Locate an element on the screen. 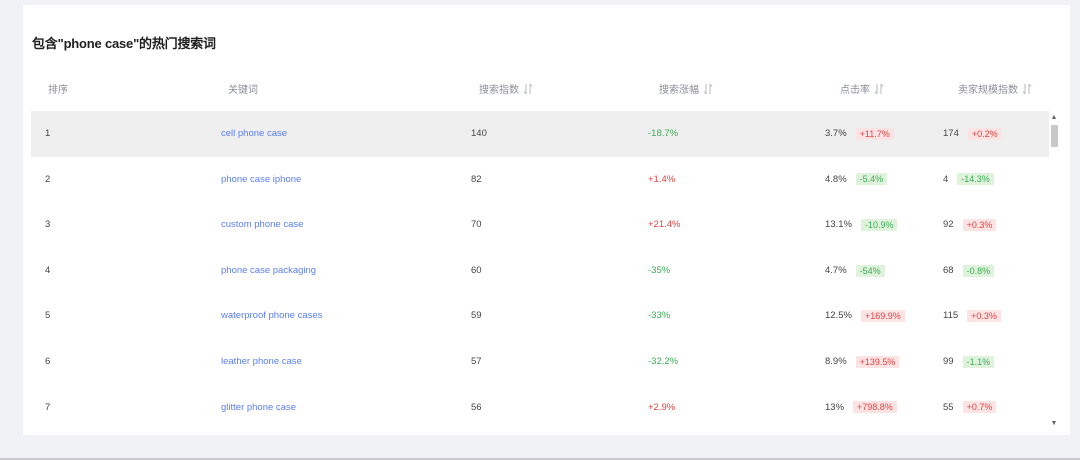  header-search-index: 搜索指数 is located at coordinates (506, 88).